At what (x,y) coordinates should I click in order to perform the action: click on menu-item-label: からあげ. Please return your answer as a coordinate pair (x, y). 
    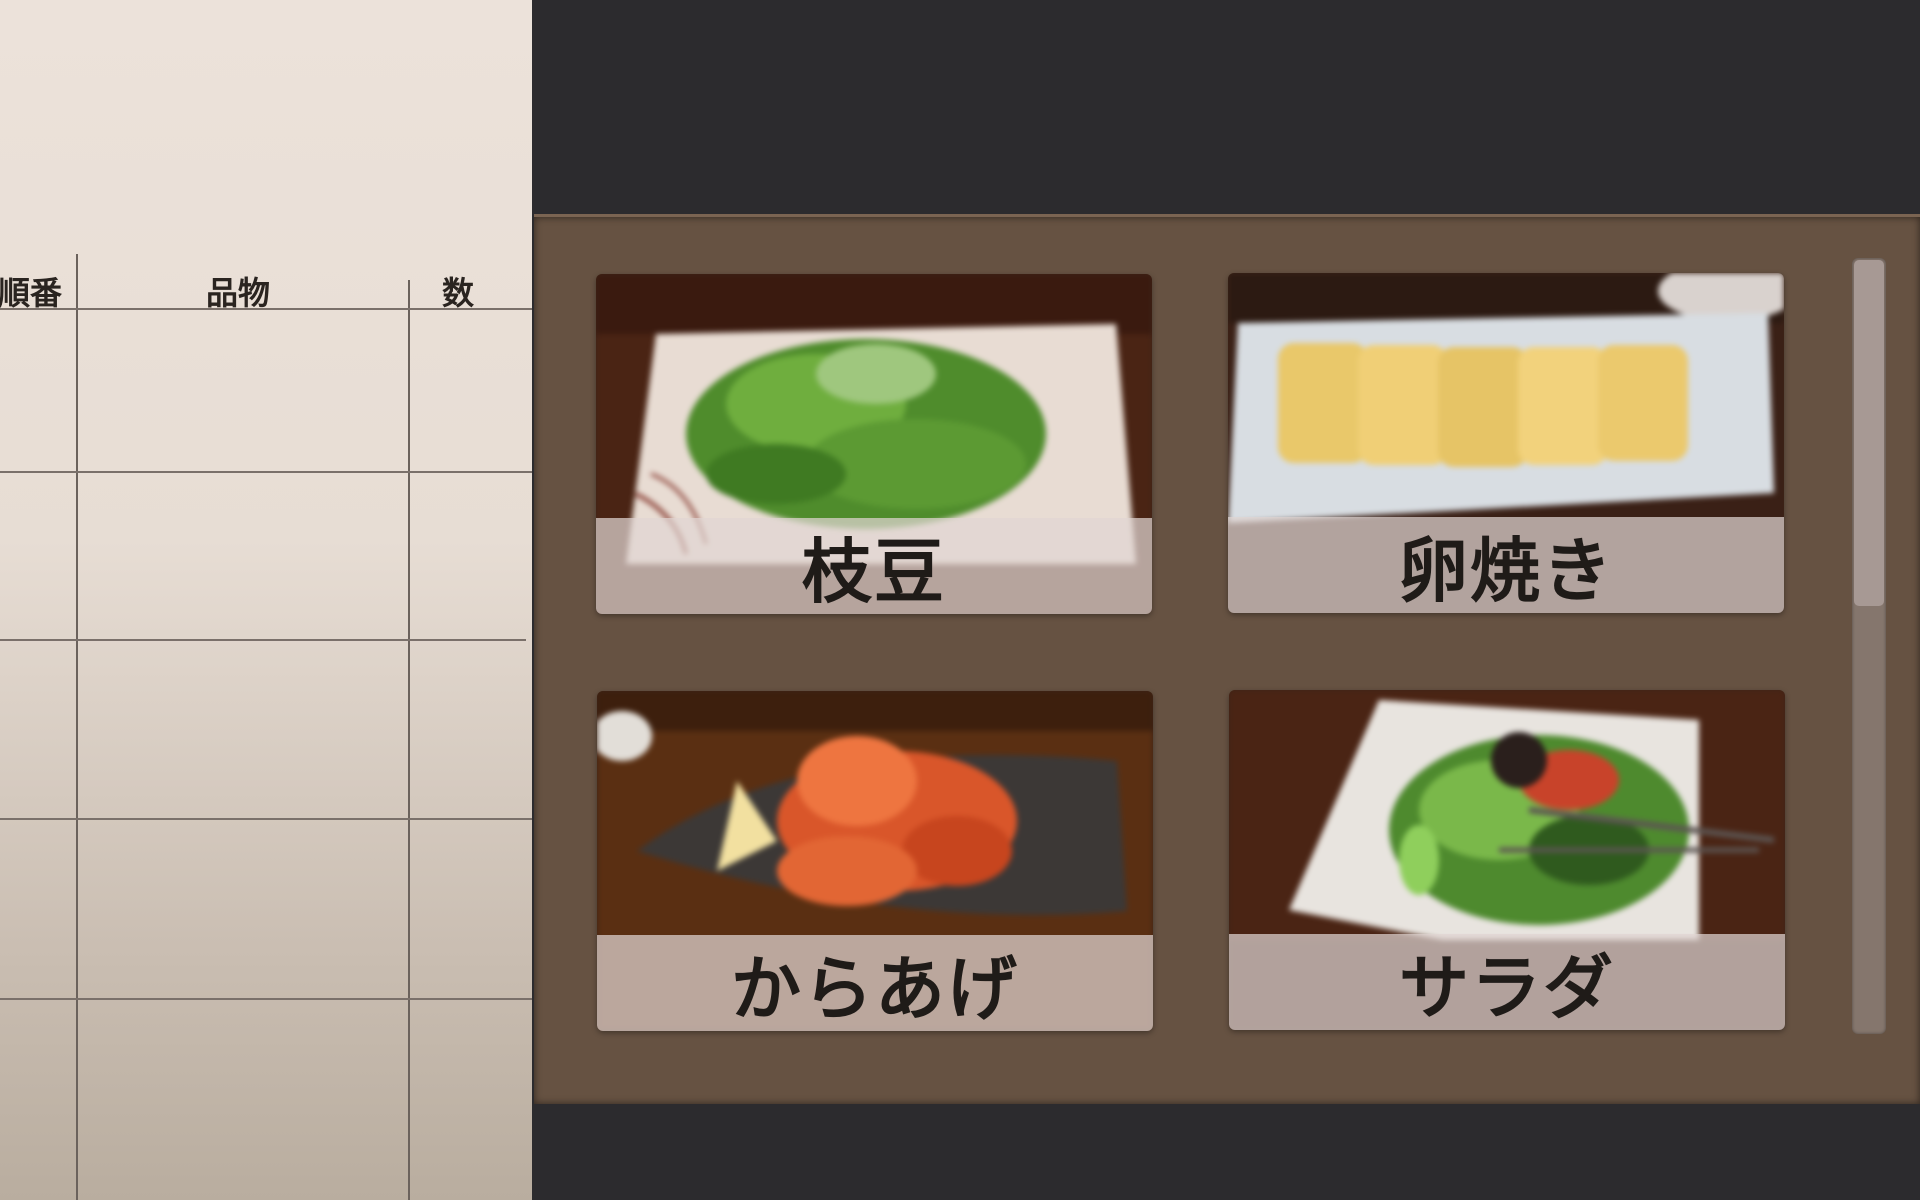
    Looking at the image, I should click on (875, 983).